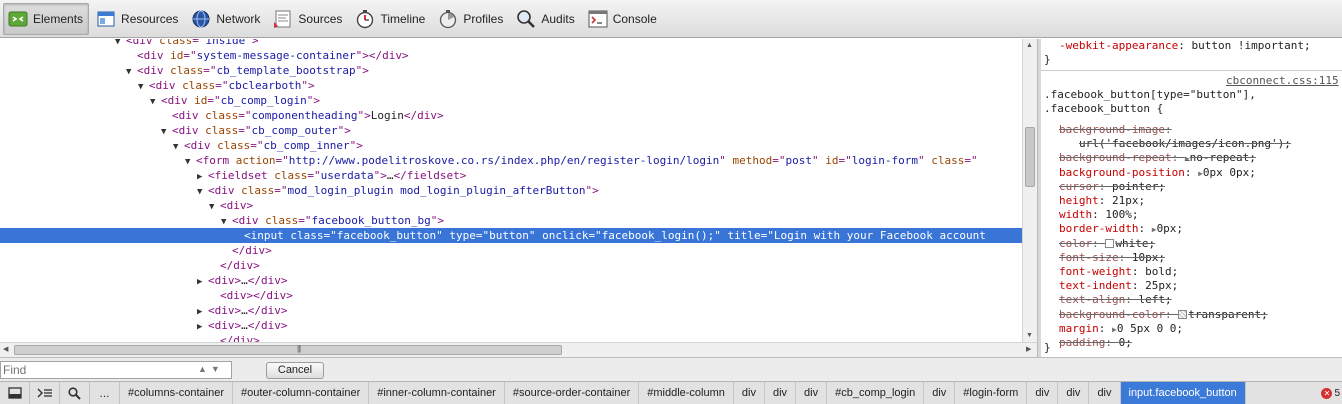 Image resolution: width=1342 pixels, height=404 pixels. Describe the element at coordinates (991, 393) in the screenshot. I see `breadcrumb-item: #login-form` at that location.